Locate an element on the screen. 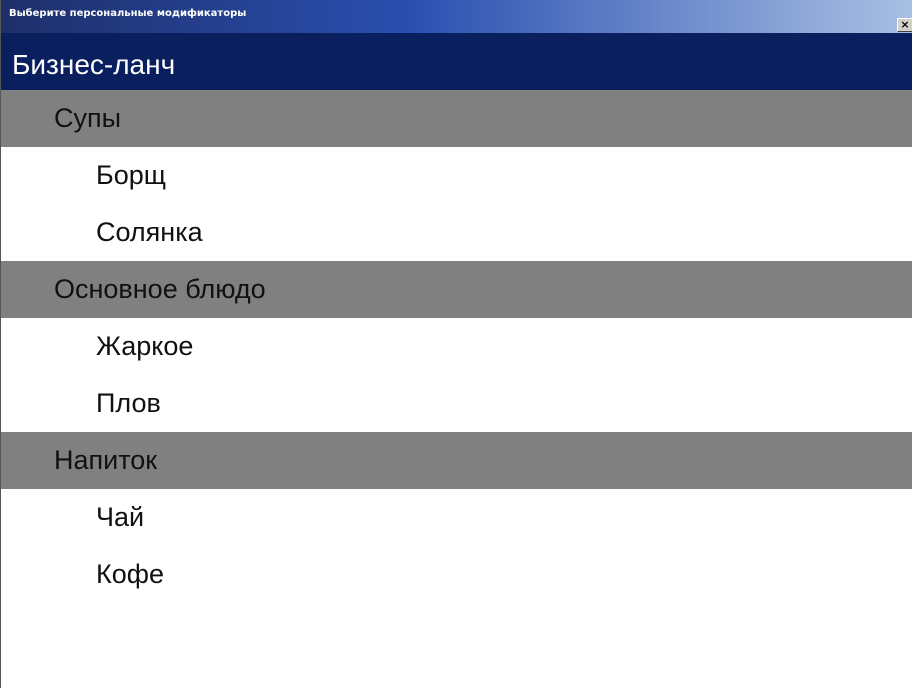 Image resolution: width=912 pixels, height=688 pixels. list-item-borscht: Борщ is located at coordinates (456, 175).